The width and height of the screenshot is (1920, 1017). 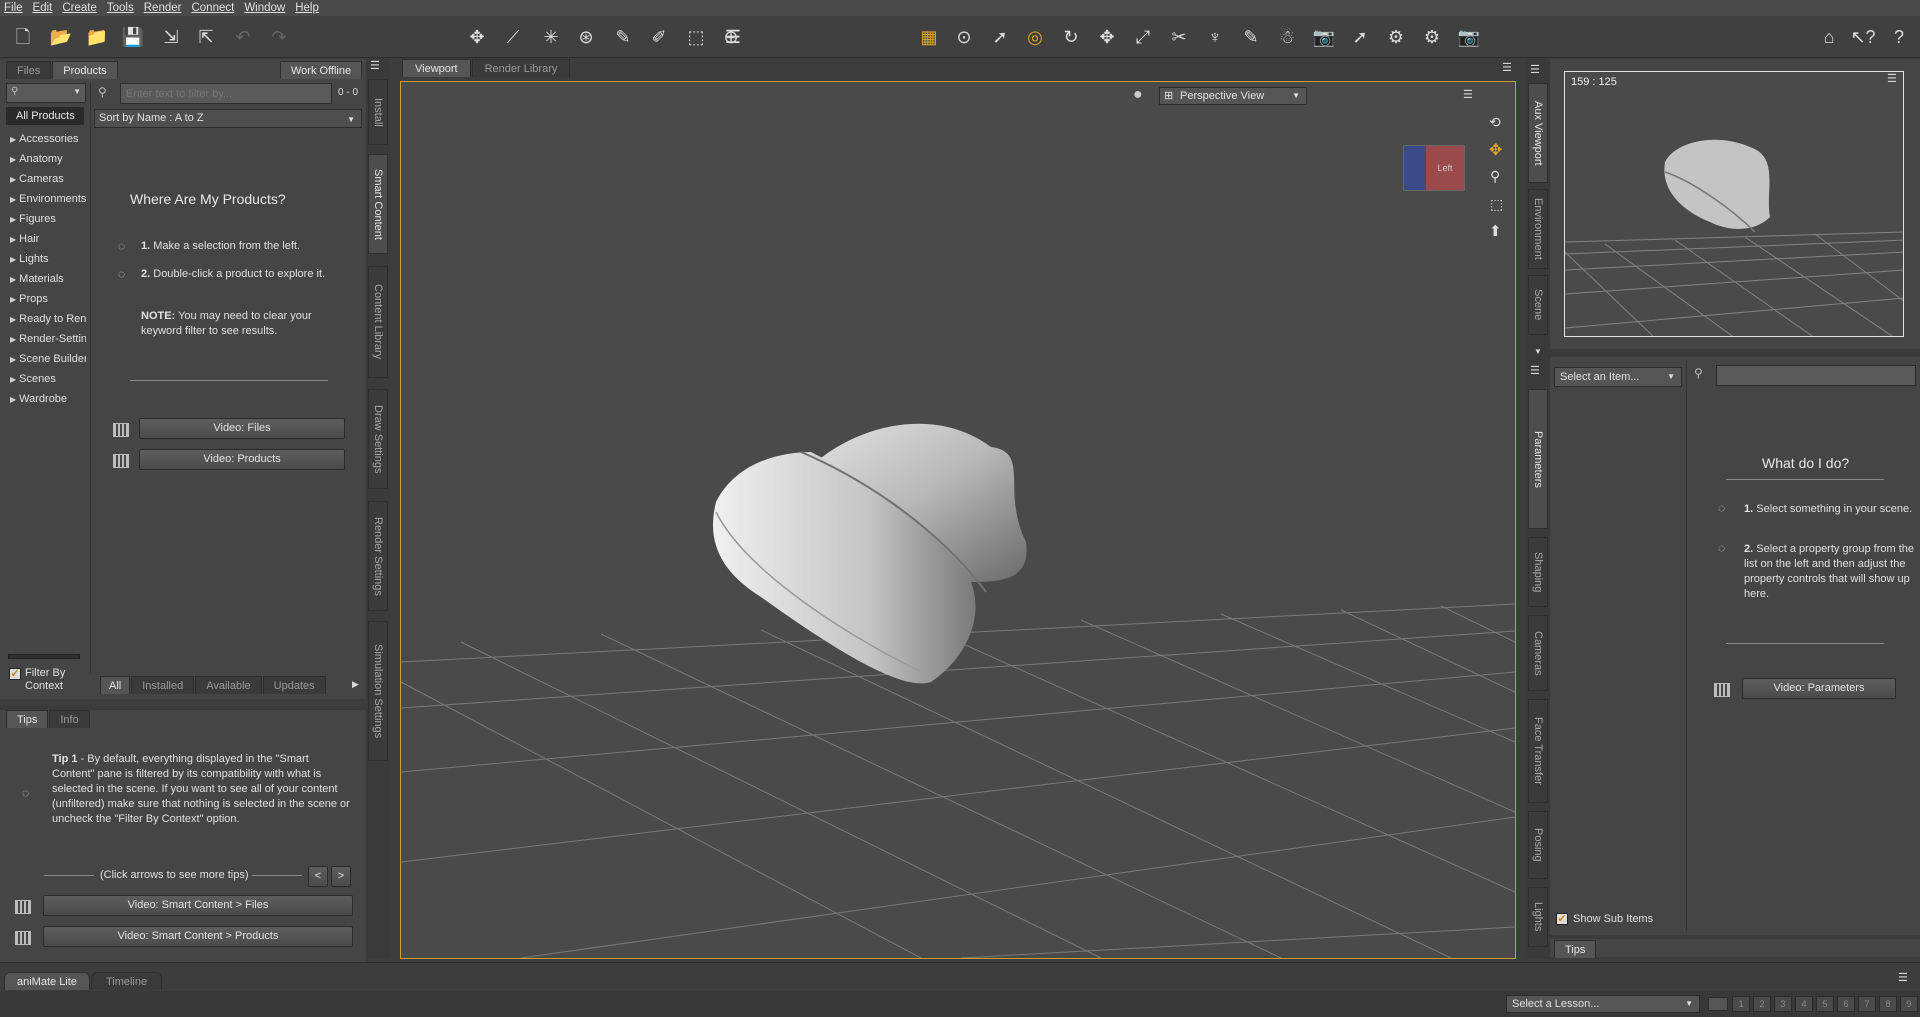 I want to click on tab-shaping: Shaping, so click(x=1538, y=572).